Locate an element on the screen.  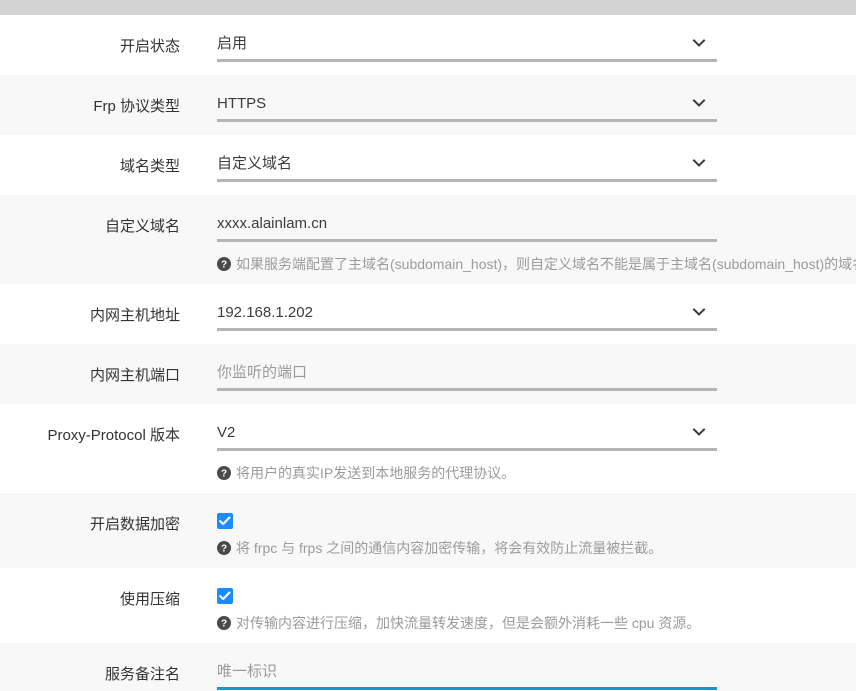
select-frp-协议类型: HTTPS is located at coordinates (467, 107).